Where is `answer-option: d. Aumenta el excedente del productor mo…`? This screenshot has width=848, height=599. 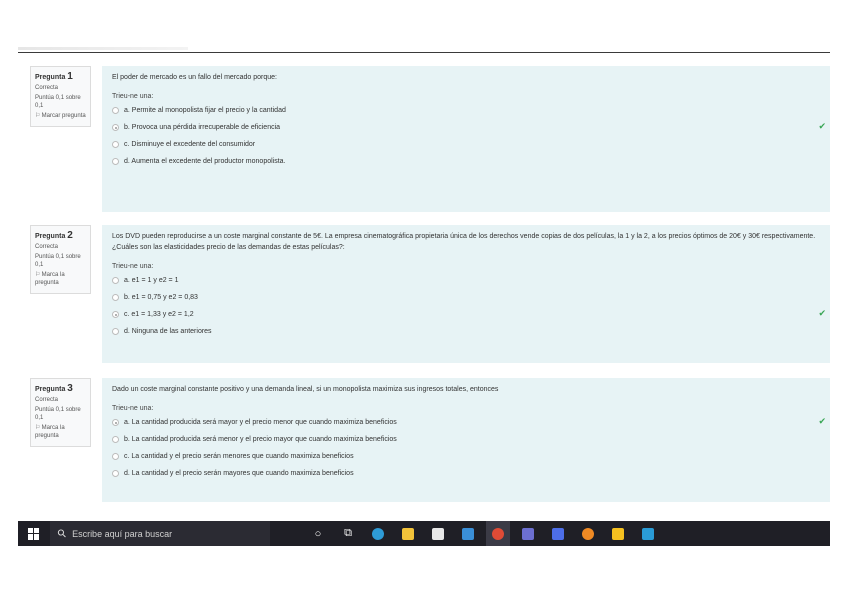 answer-option: d. Aumenta el excedente del productor mo… is located at coordinates (466, 161).